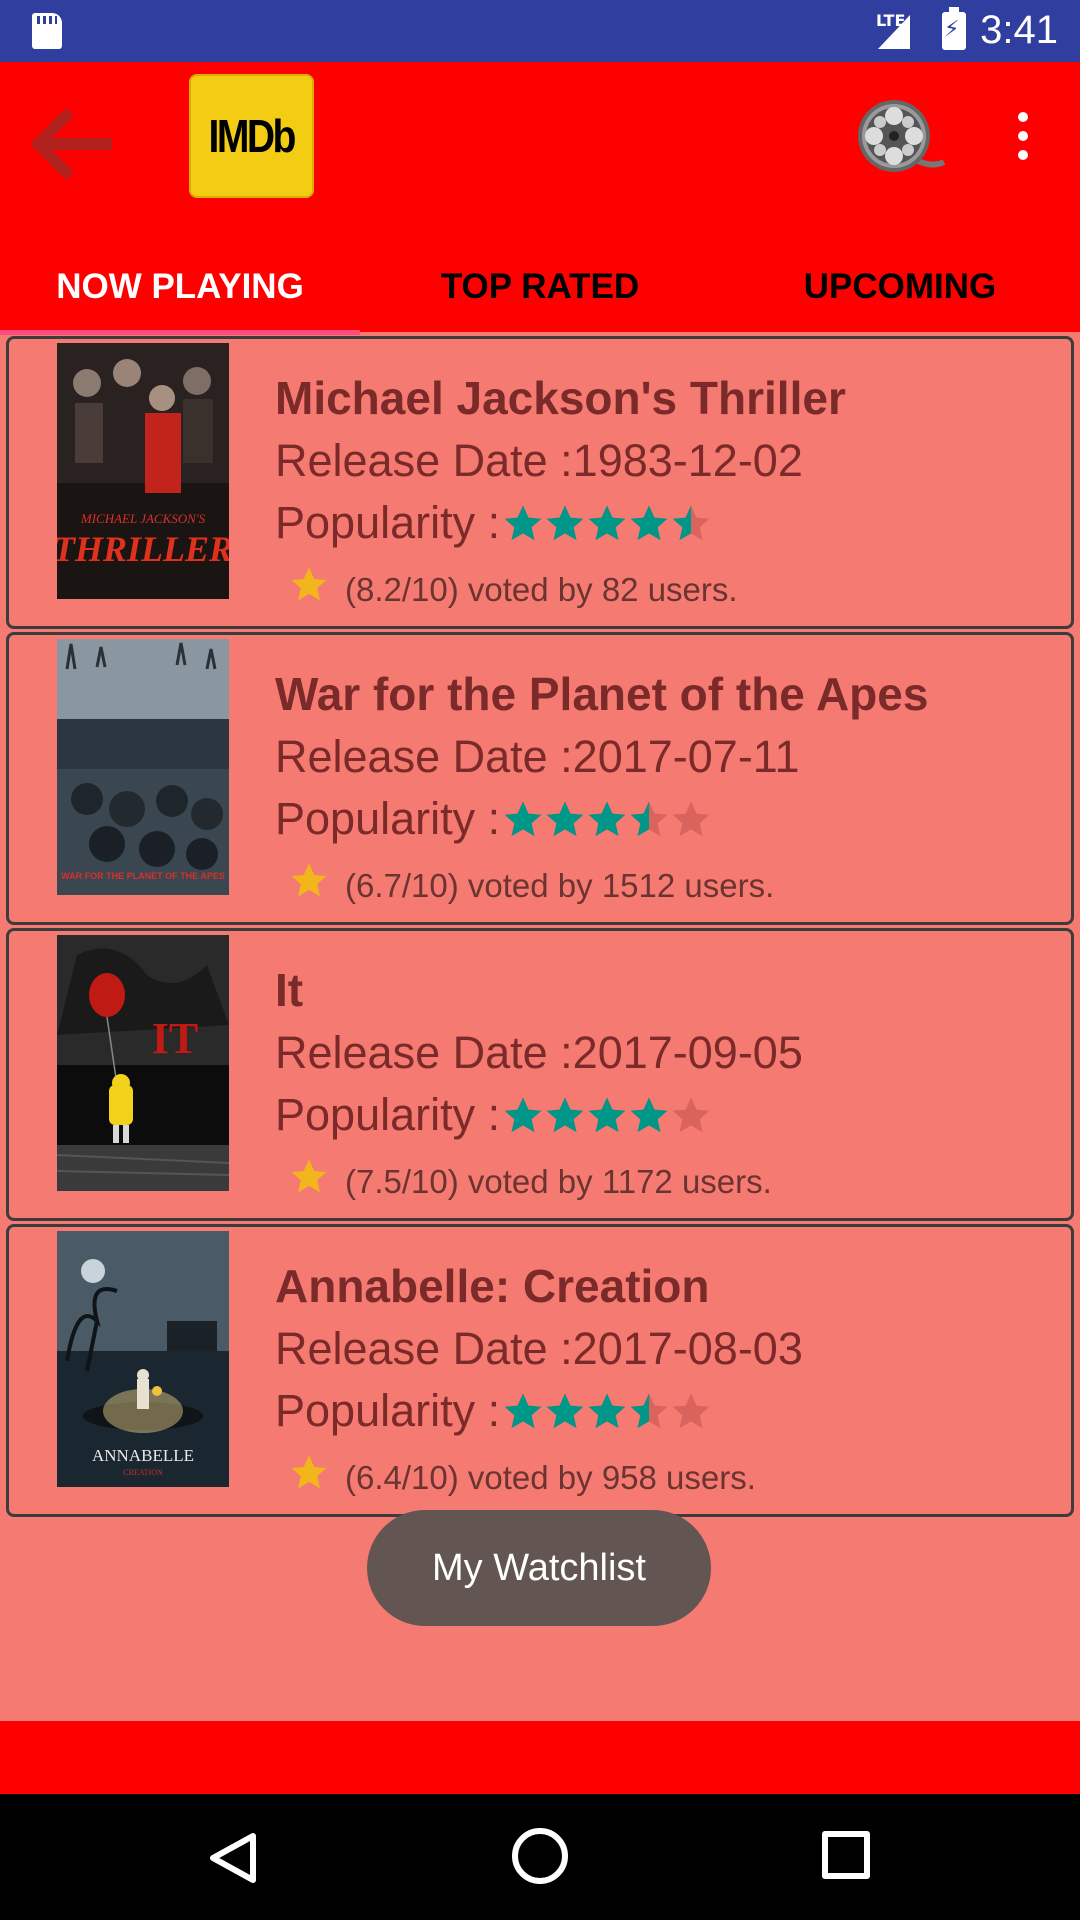 This screenshot has height=1920, width=1080. I want to click on overflow-menu-button, so click(1023, 137).